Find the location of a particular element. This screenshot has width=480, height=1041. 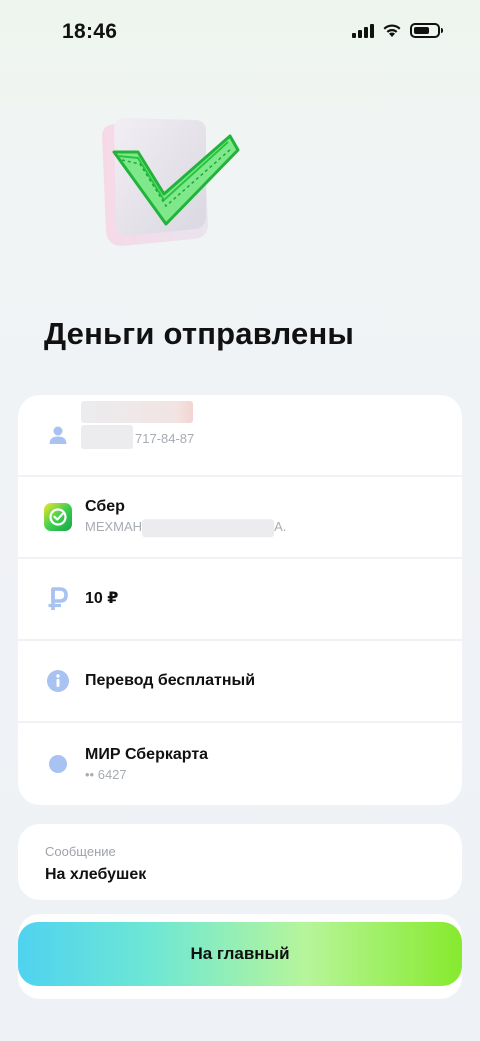

redacted-phone-prefix is located at coordinates (107, 437).